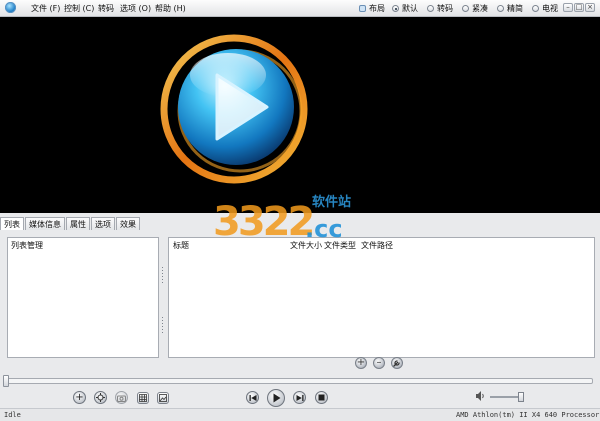 The height and width of the screenshot is (421, 600). What do you see at coordinates (135, 8) in the screenshot?
I see `menu-options: 选项 (O)` at bounding box center [135, 8].